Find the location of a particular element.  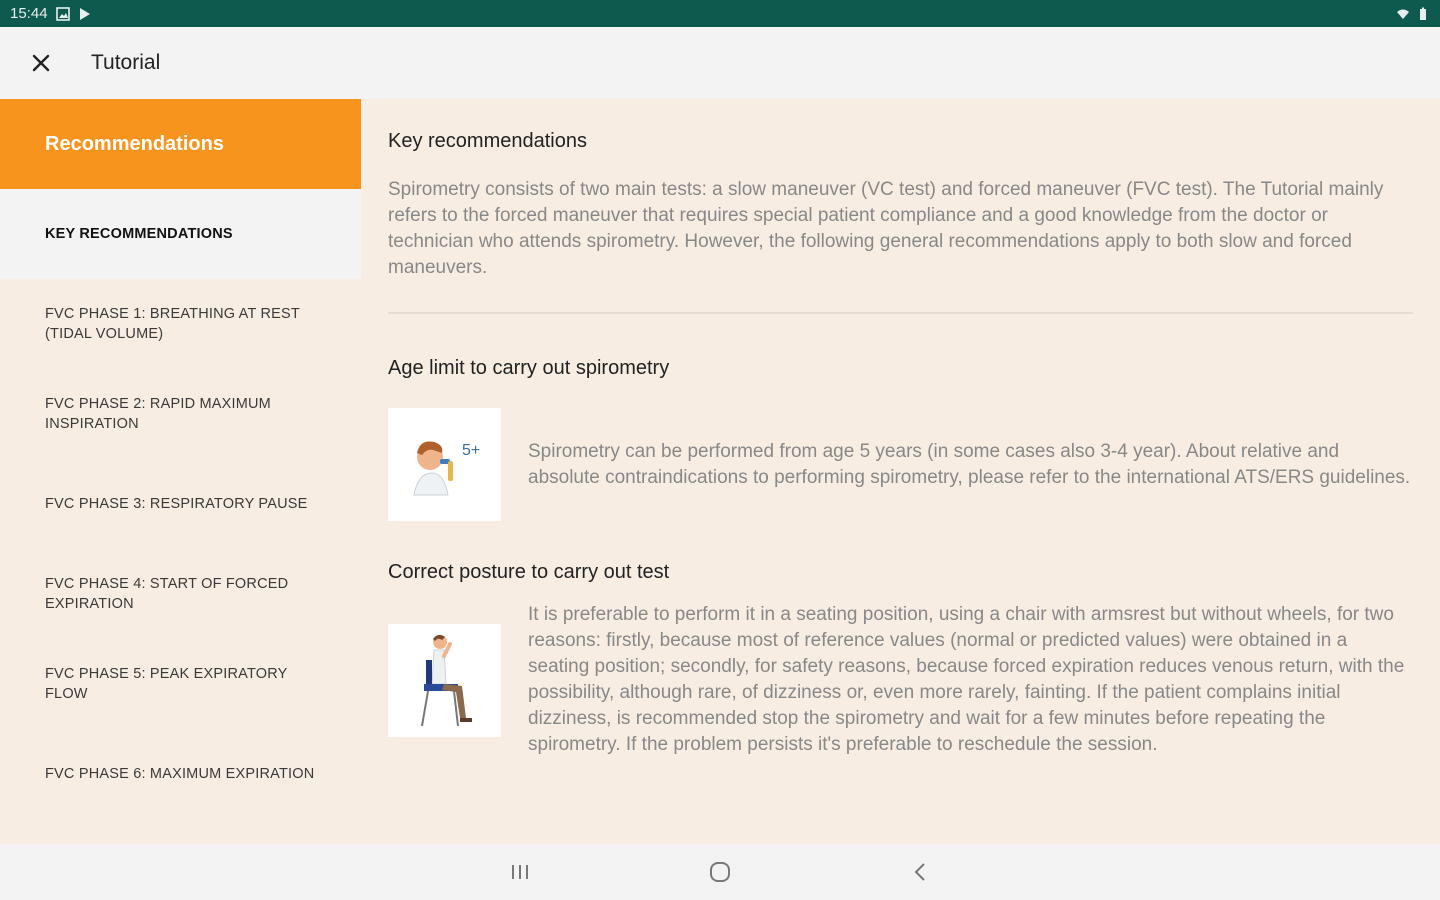

divider is located at coordinates (900, 313).